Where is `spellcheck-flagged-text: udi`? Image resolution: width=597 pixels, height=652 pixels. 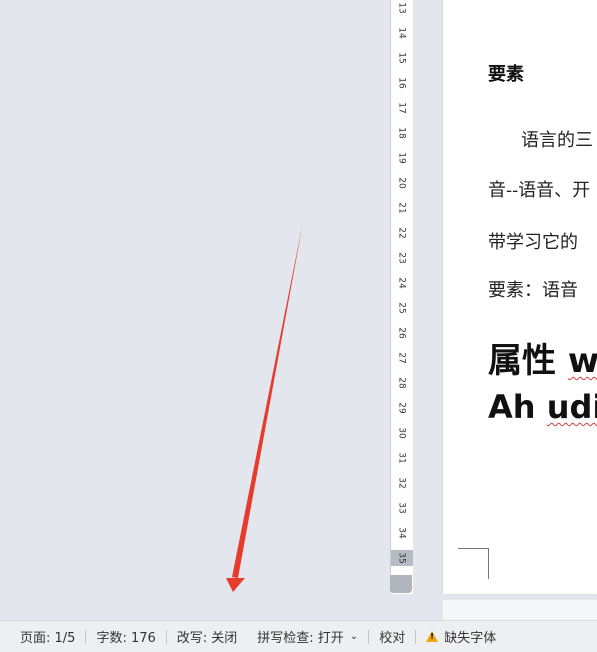 spellcheck-flagged-text: udi is located at coordinates (572, 407).